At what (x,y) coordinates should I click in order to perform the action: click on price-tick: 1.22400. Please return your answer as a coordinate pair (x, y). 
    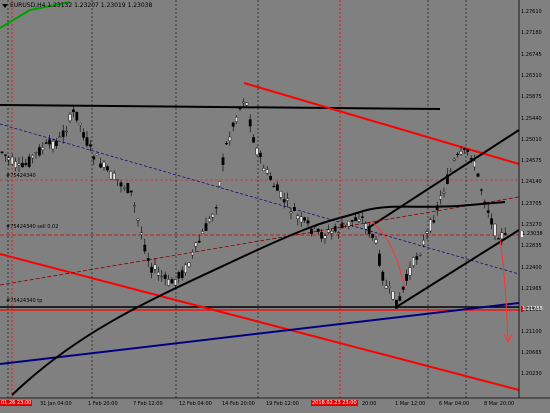
    Looking at the image, I should click on (531, 267).